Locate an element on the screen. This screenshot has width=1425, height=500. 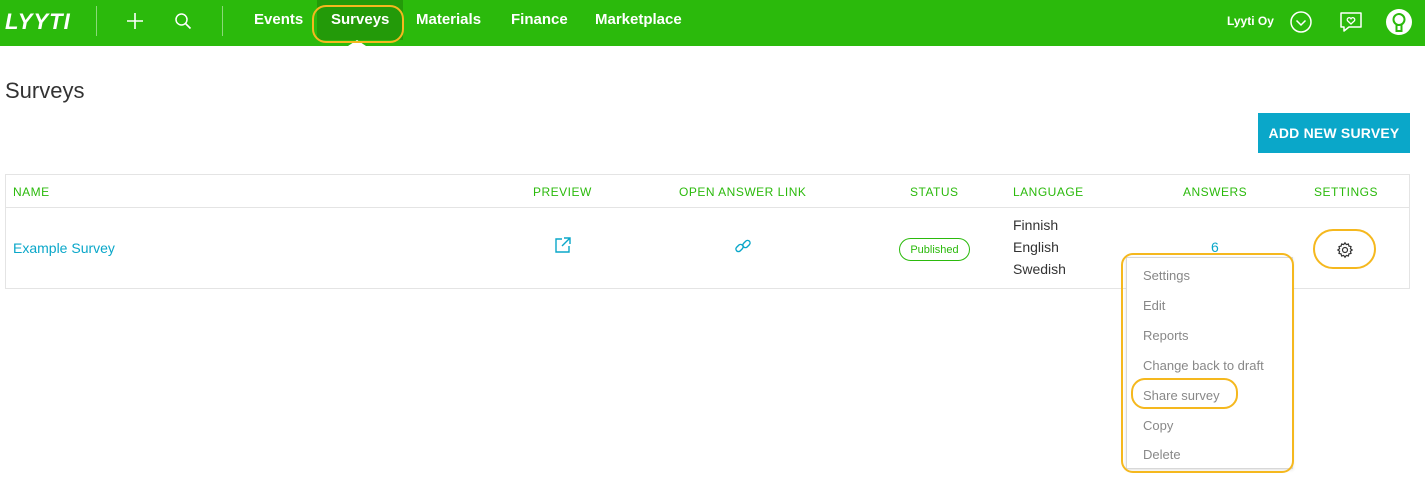
user-avatar-icon is located at coordinates (1399, 22).